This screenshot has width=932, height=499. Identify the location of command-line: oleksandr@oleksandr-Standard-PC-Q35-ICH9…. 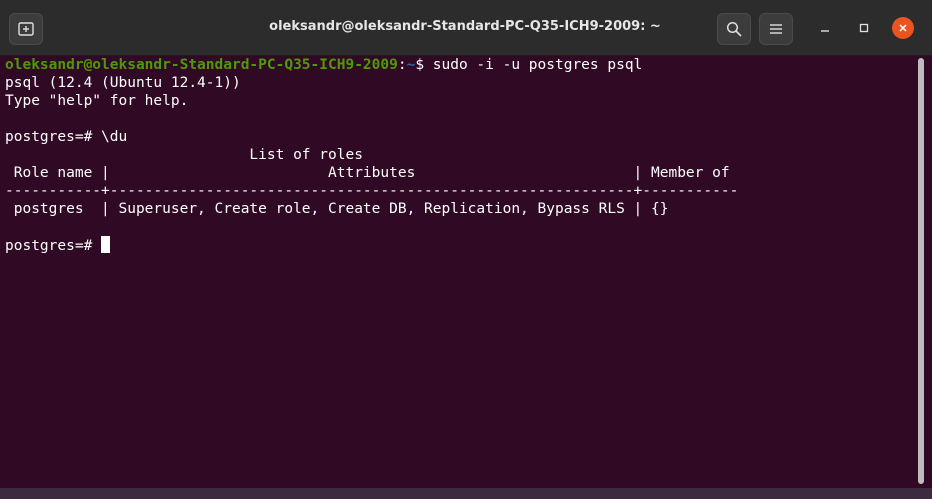
(323, 65).